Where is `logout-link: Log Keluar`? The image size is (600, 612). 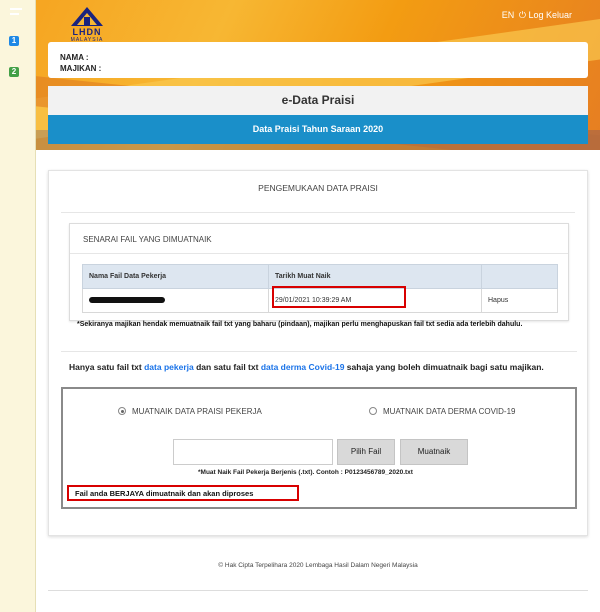
logout-link: Log Keluar is located at coordinates (550, 15).